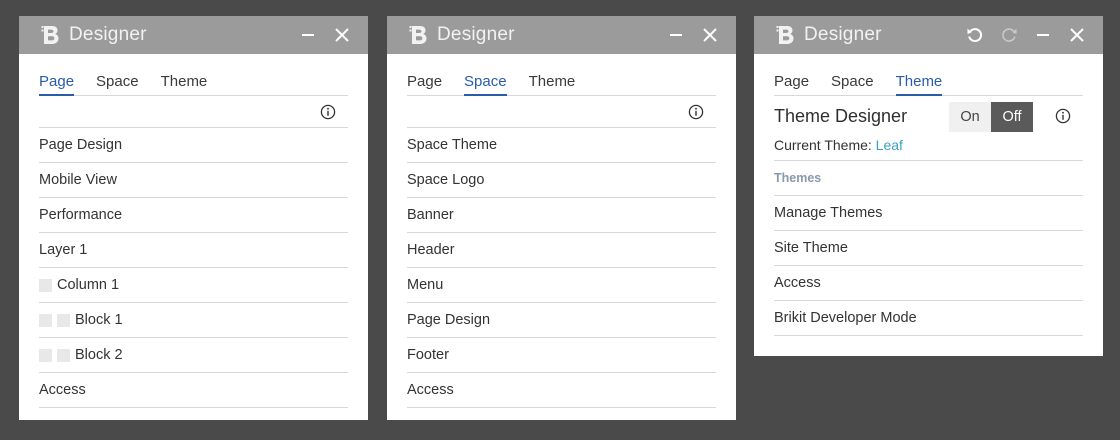  What do you see at coordinates (430, 215) in the screenshot?
I see `list-item-label: Banner` at bounding box center [430, 215].